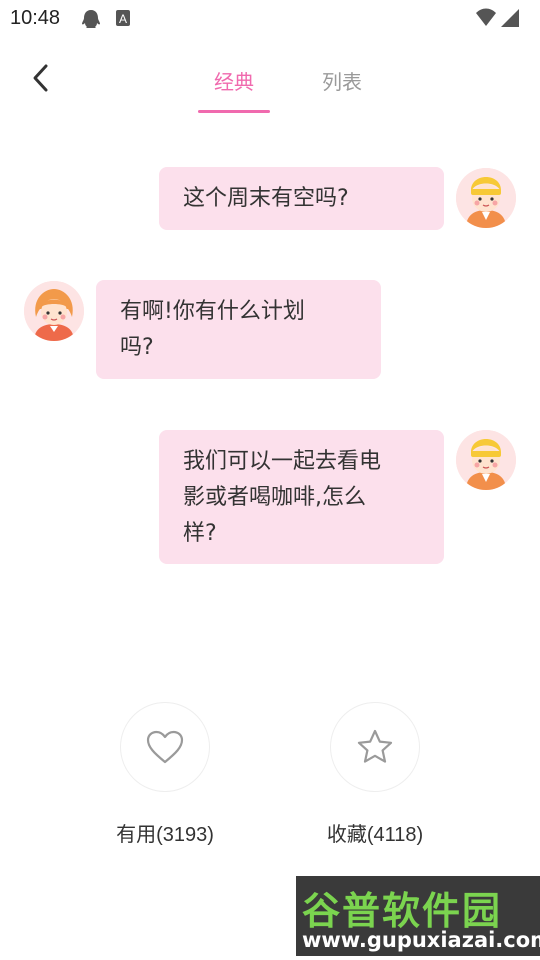 The width and height of the screenshot is (540, 960). What do you see at coordinates (486, 20) in the screenshot?
I see `wifi-icon` at bounding box center [486, 20].